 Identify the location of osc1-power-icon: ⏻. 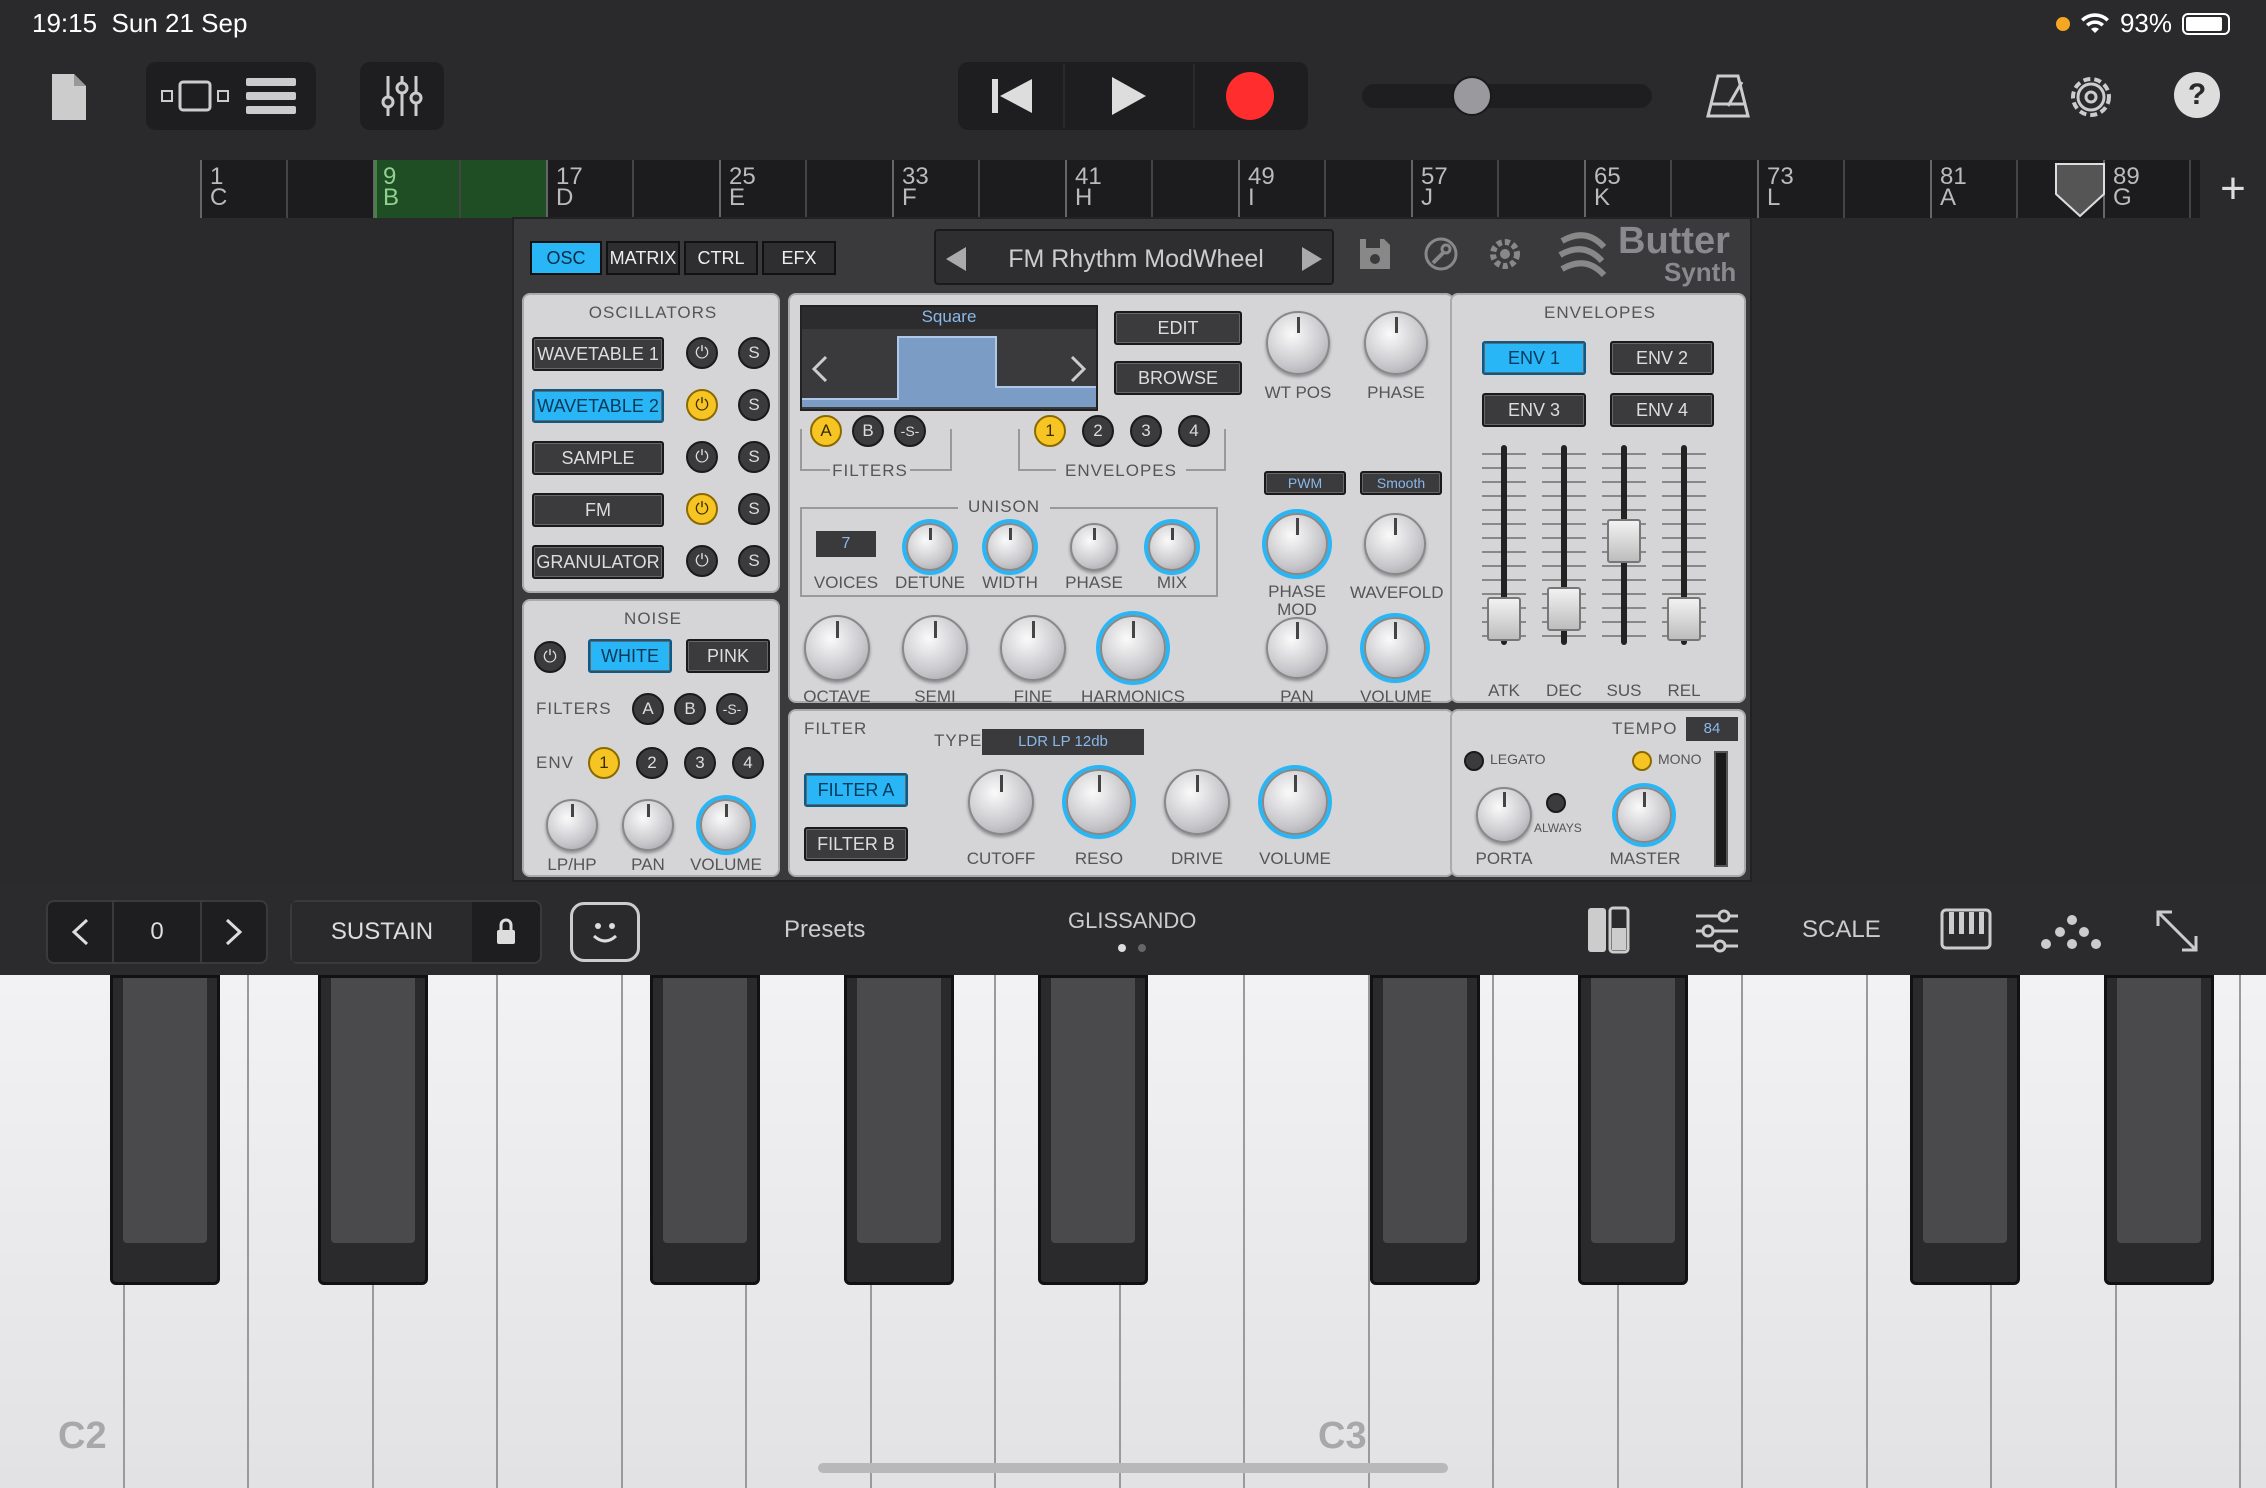
(702, 353).